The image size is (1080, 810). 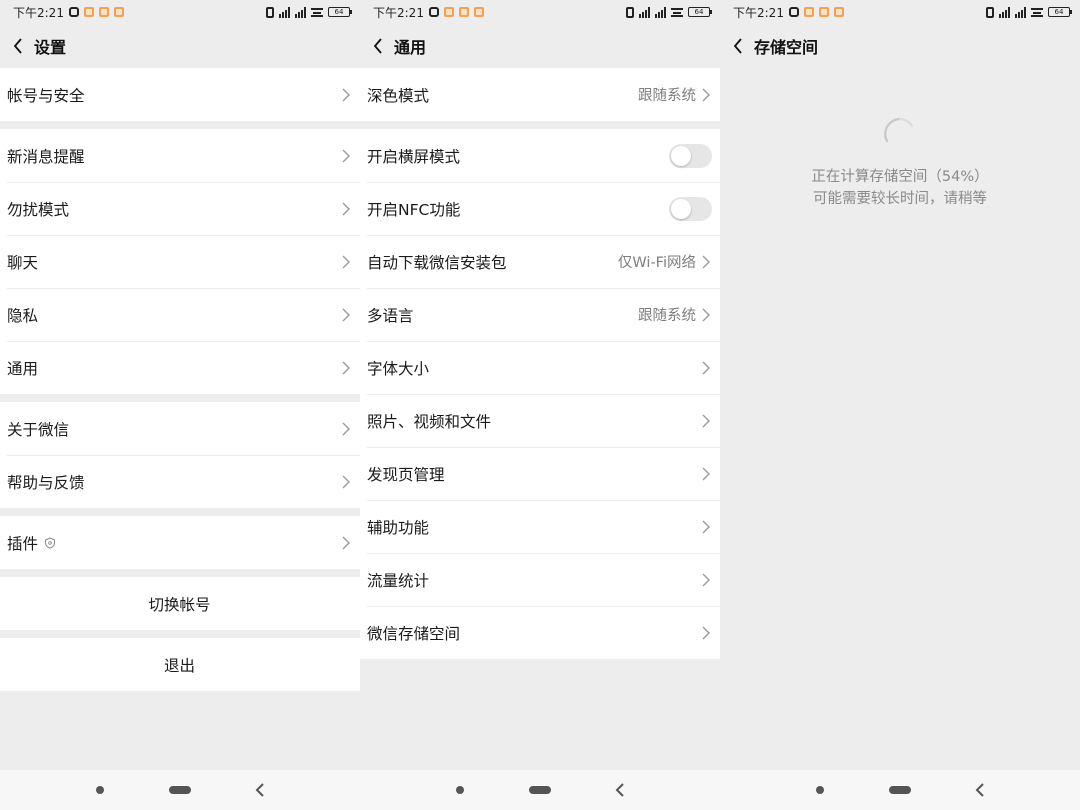 I want to click on switch-account-button: 切换帐号, so click(x=180, y=603).